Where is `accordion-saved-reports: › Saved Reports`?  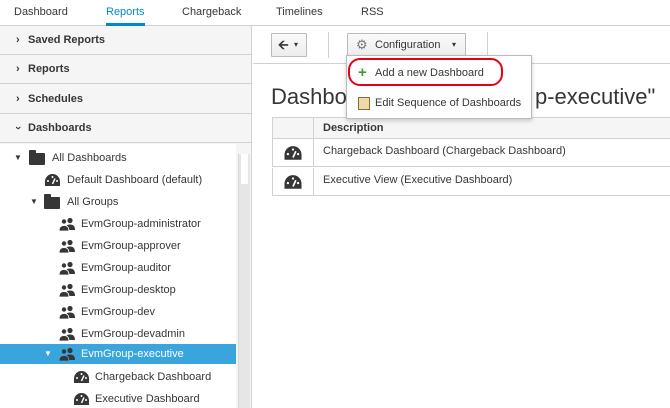
accordion-saved-reports: › Saved Reports is located at coordinates (125, 40).